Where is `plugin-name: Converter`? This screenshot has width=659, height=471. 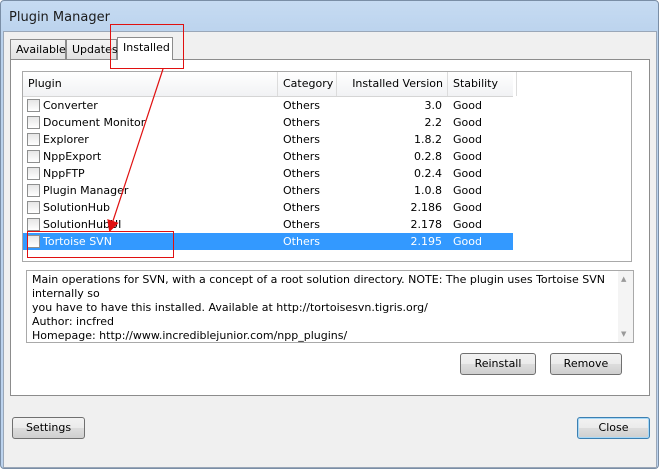 plugin-name: Converter is located at coordinates (70, 105).